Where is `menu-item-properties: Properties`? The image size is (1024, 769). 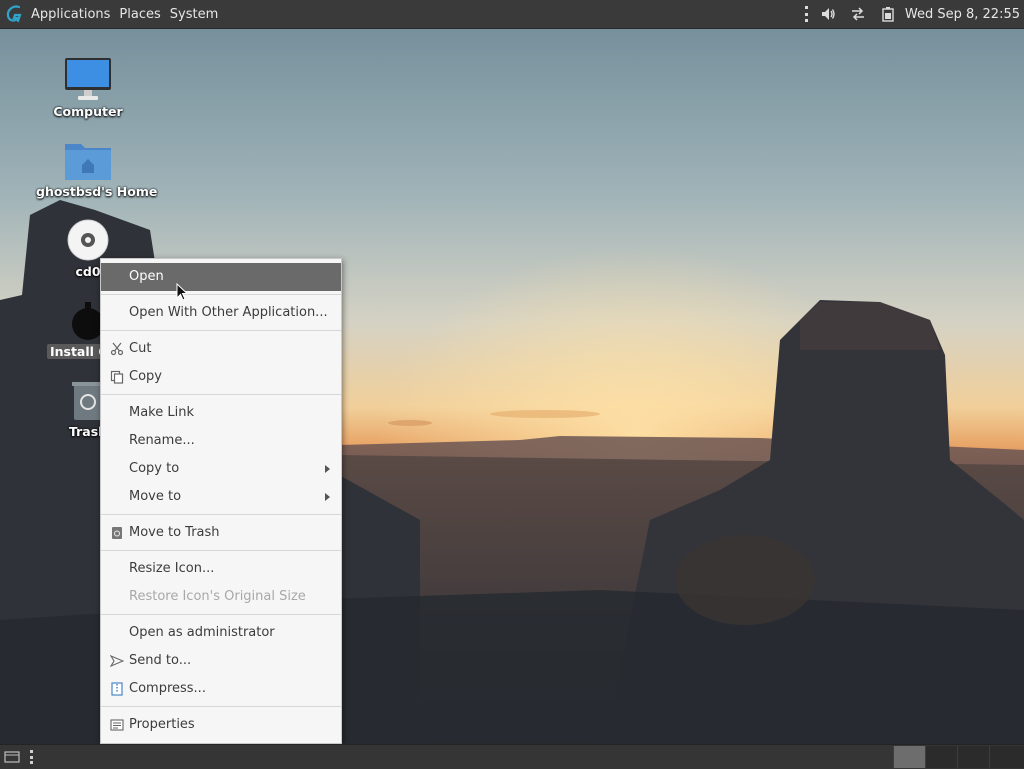
menu-item-properties: Properties is located at coordinates (221, 725).